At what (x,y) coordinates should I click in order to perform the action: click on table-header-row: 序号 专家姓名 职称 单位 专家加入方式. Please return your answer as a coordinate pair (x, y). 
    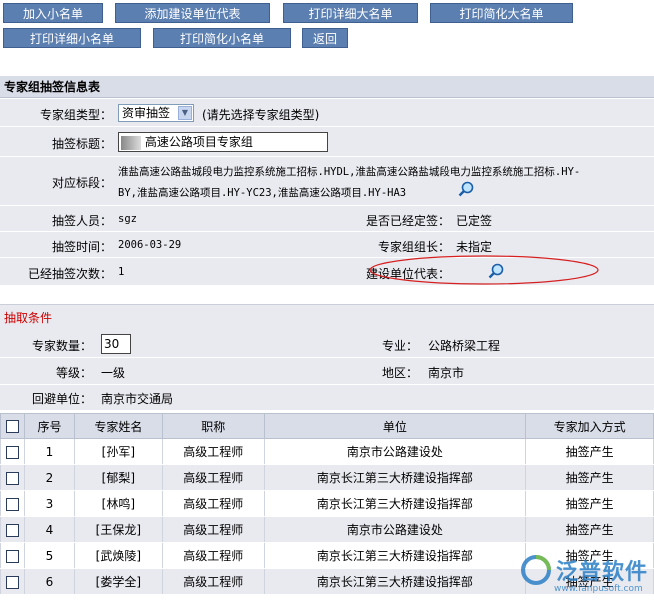
    Looking at the image, I should click on (327, 426).